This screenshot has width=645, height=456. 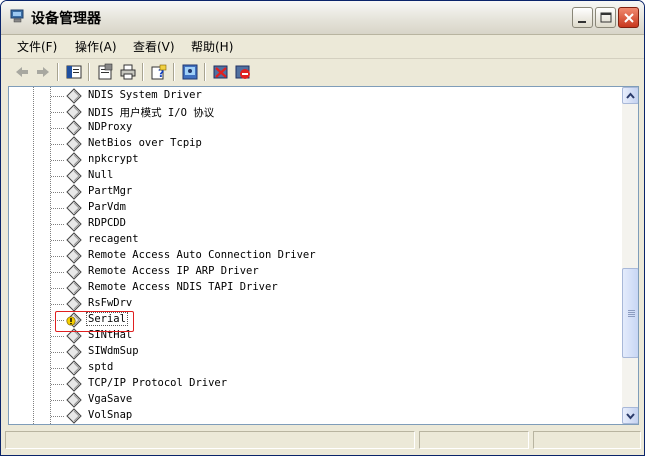 What do you see at coordinates (315, 368) in the screenshot?
I see `tree-item: sptd` at bounding box center [315, 368].